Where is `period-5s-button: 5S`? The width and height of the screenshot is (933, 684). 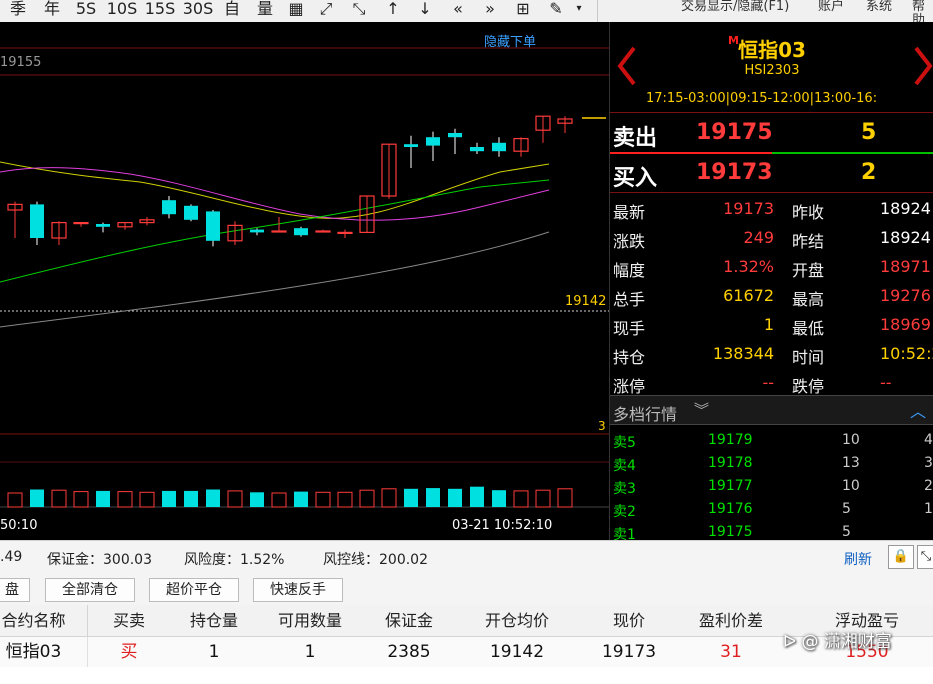
period-5s-button: 5S is located at coordinates (86, 11).